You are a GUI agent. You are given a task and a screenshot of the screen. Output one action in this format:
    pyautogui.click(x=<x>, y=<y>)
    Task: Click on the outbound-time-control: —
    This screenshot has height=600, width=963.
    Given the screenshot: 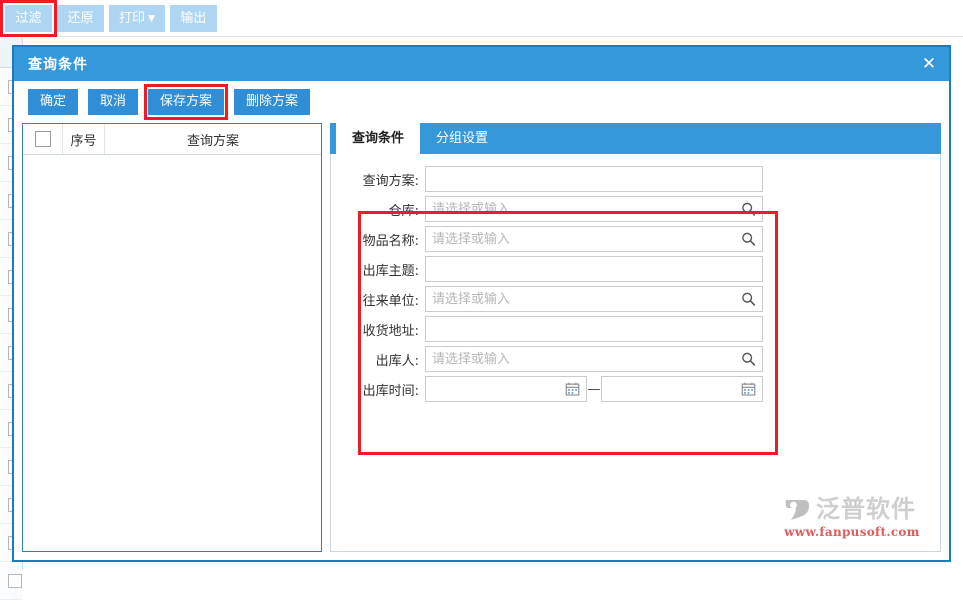 What is the action you would take?
    pyautogui.click(x=594, y=389)
    